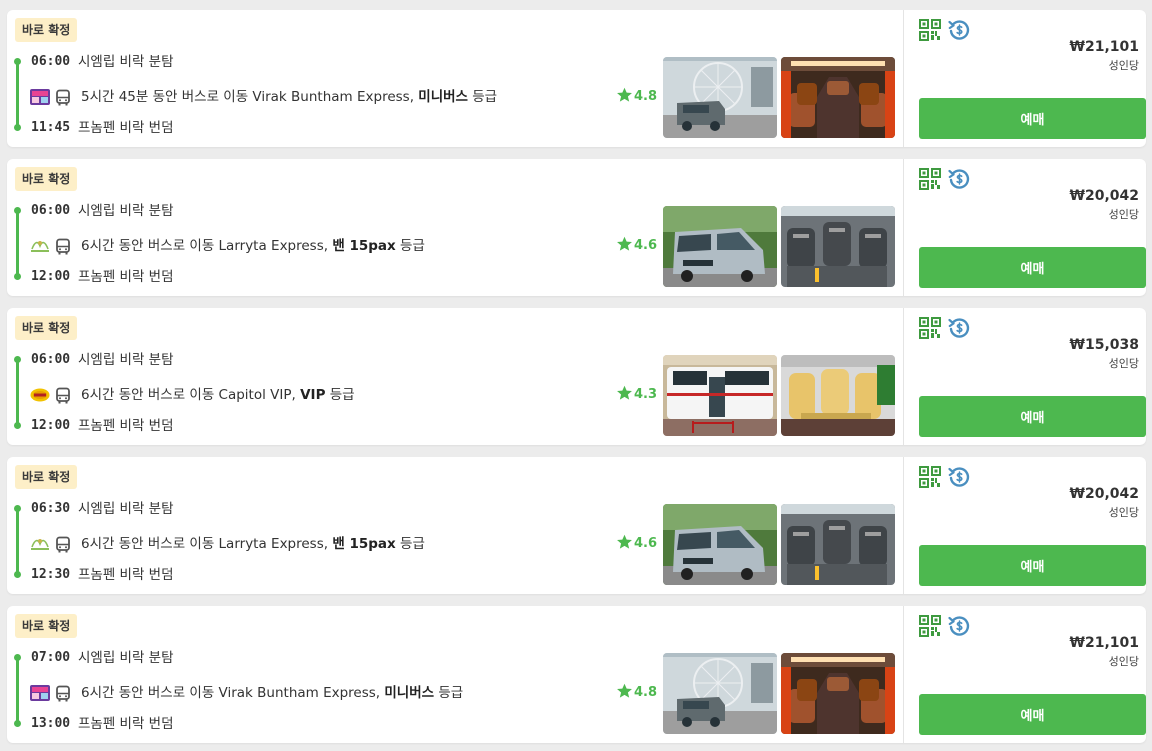 The width and height of the screenshot is (1152, 751). What do you see at coordinates (51, 127) in the screenshot?
I see `arrival-time: 11:45` at bounding box center [51, 127].